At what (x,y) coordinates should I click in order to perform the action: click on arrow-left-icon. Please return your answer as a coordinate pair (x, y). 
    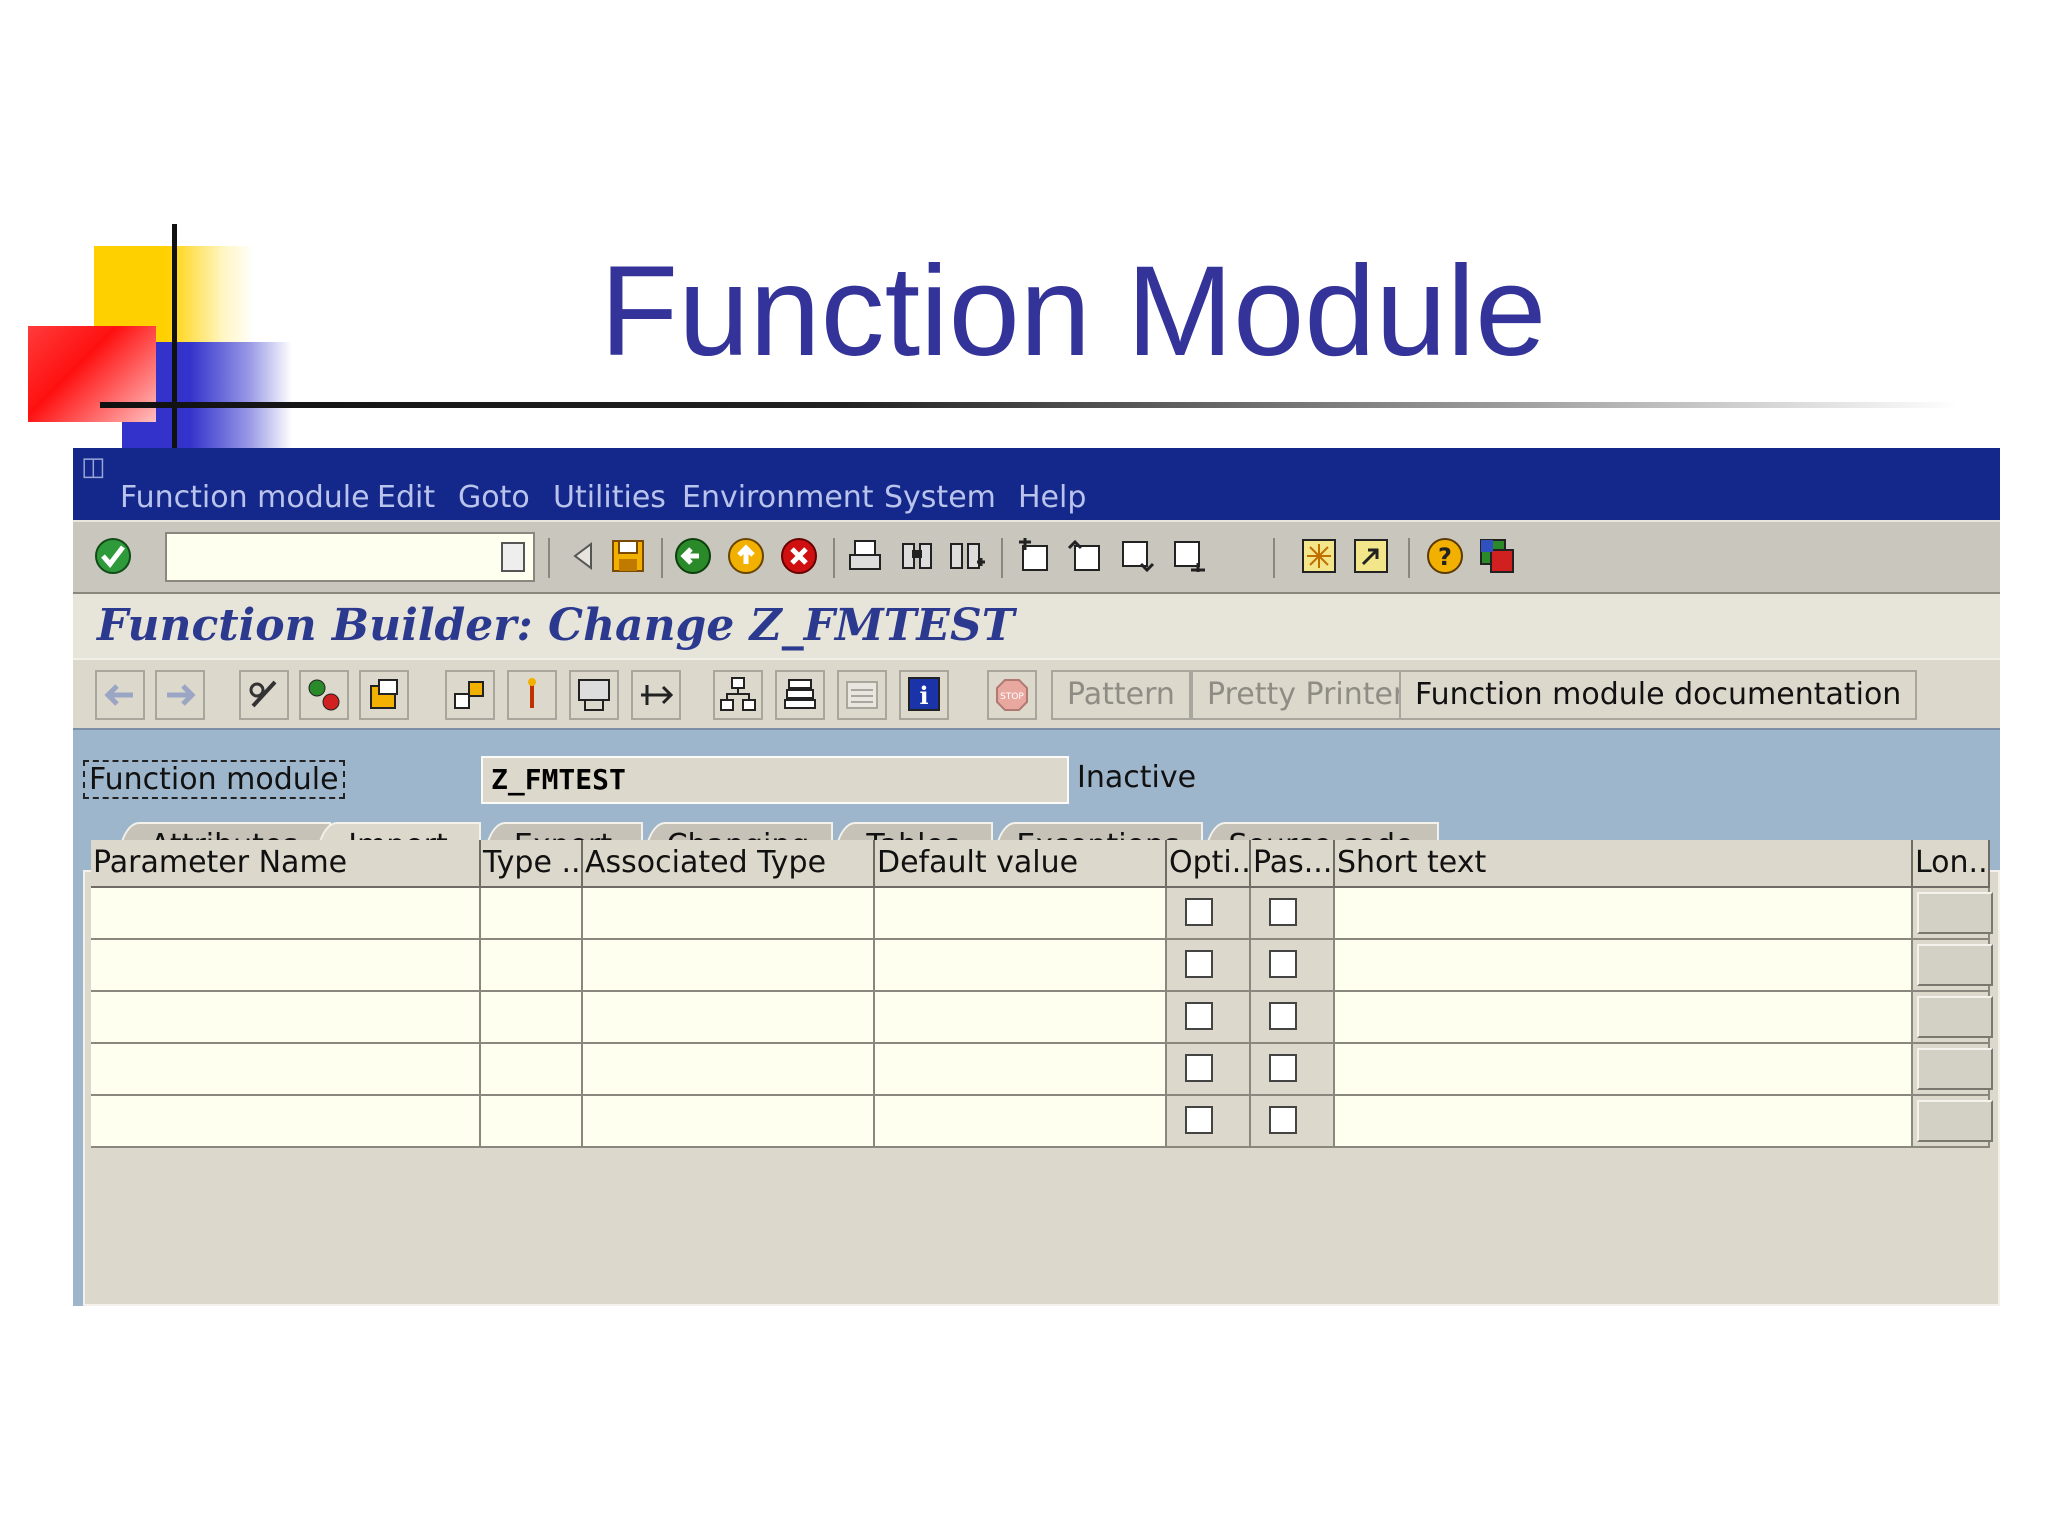
    Looking at the image, I should click on (118, 695).